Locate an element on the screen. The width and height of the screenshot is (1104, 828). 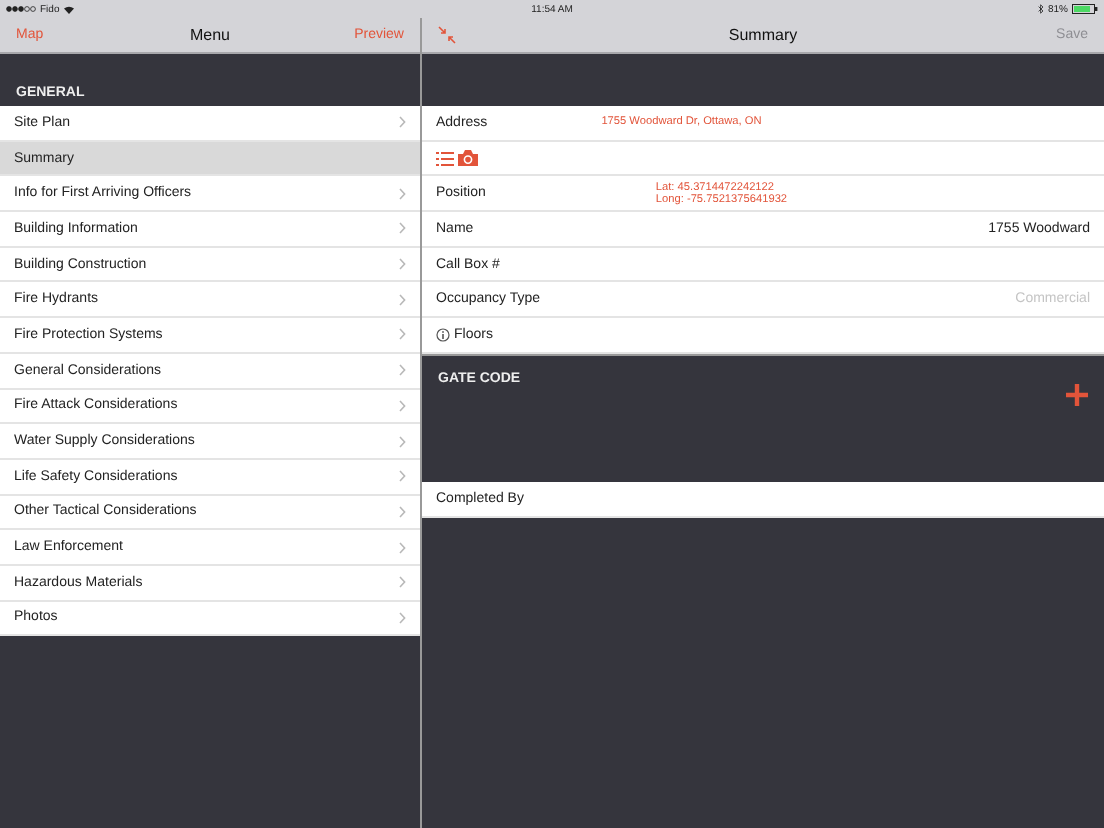
bluetooth-icon is located at coordinates (1041, 9).